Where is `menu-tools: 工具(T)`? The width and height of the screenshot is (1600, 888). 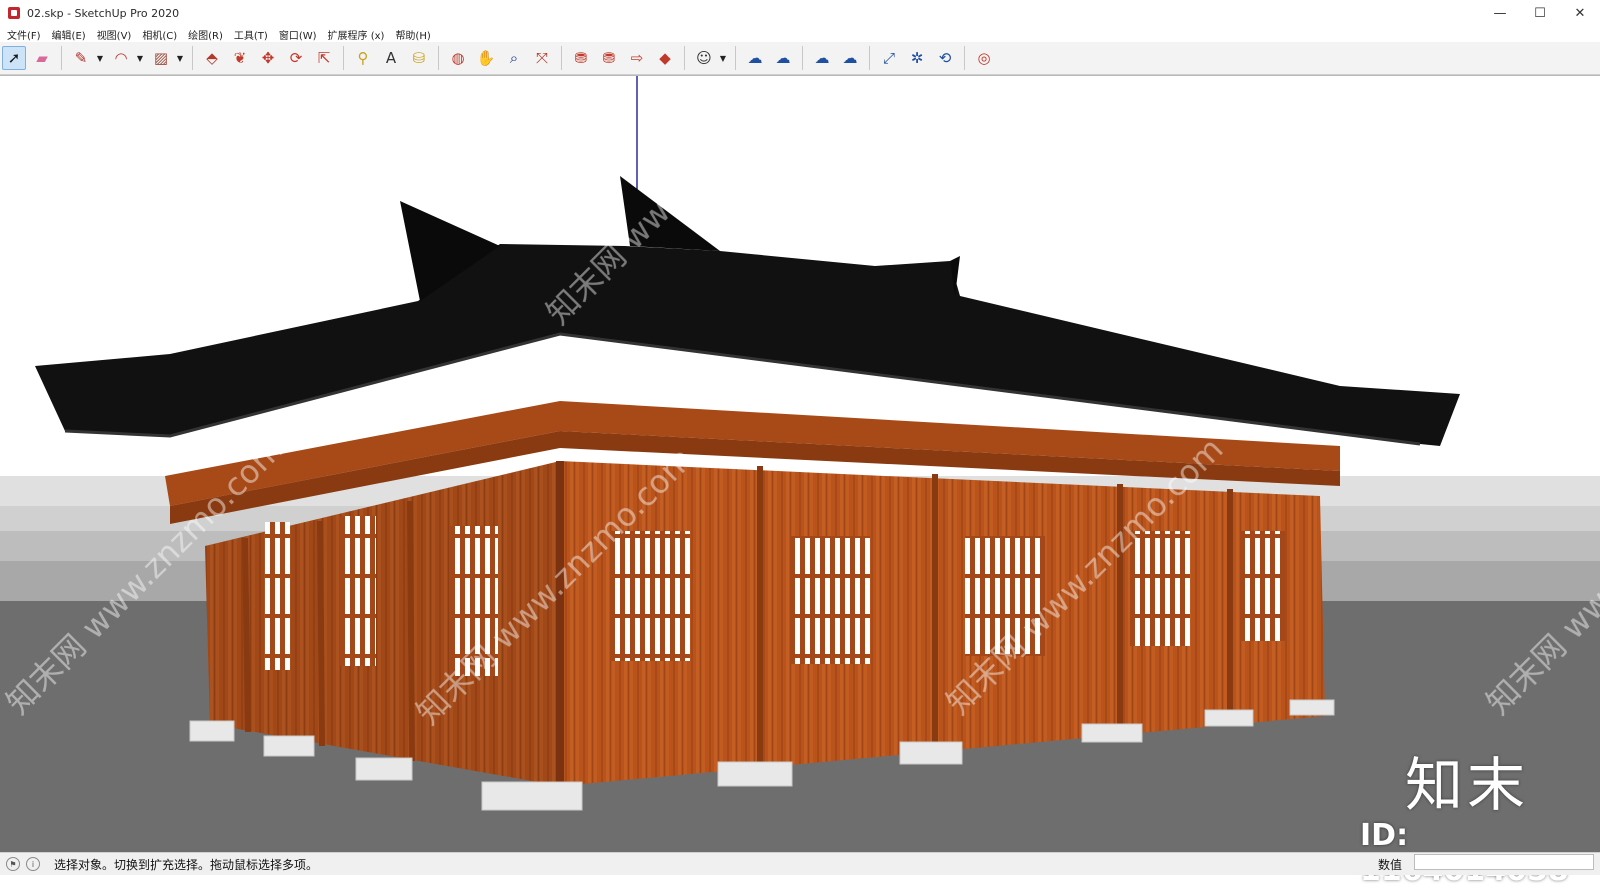
menu-tools: 工具(T) is located at coordinates (251, 34).